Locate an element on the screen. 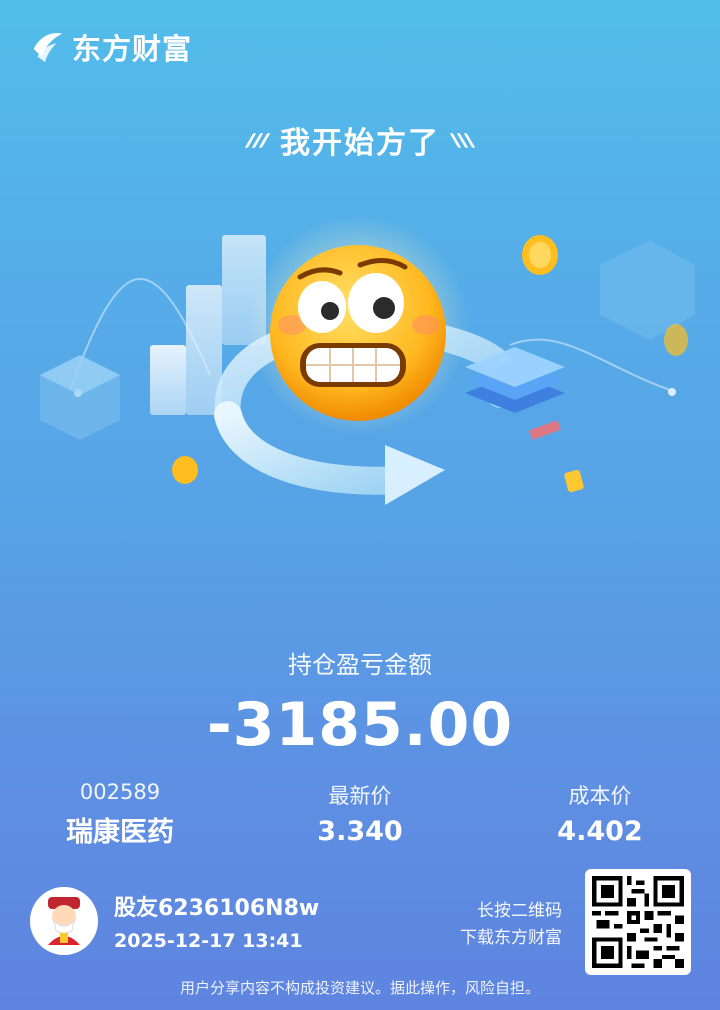 Image resolution: width=720 pixels, height=1010 pixels. latest-price-value: 3.340 is located at coordinates (360, 831).